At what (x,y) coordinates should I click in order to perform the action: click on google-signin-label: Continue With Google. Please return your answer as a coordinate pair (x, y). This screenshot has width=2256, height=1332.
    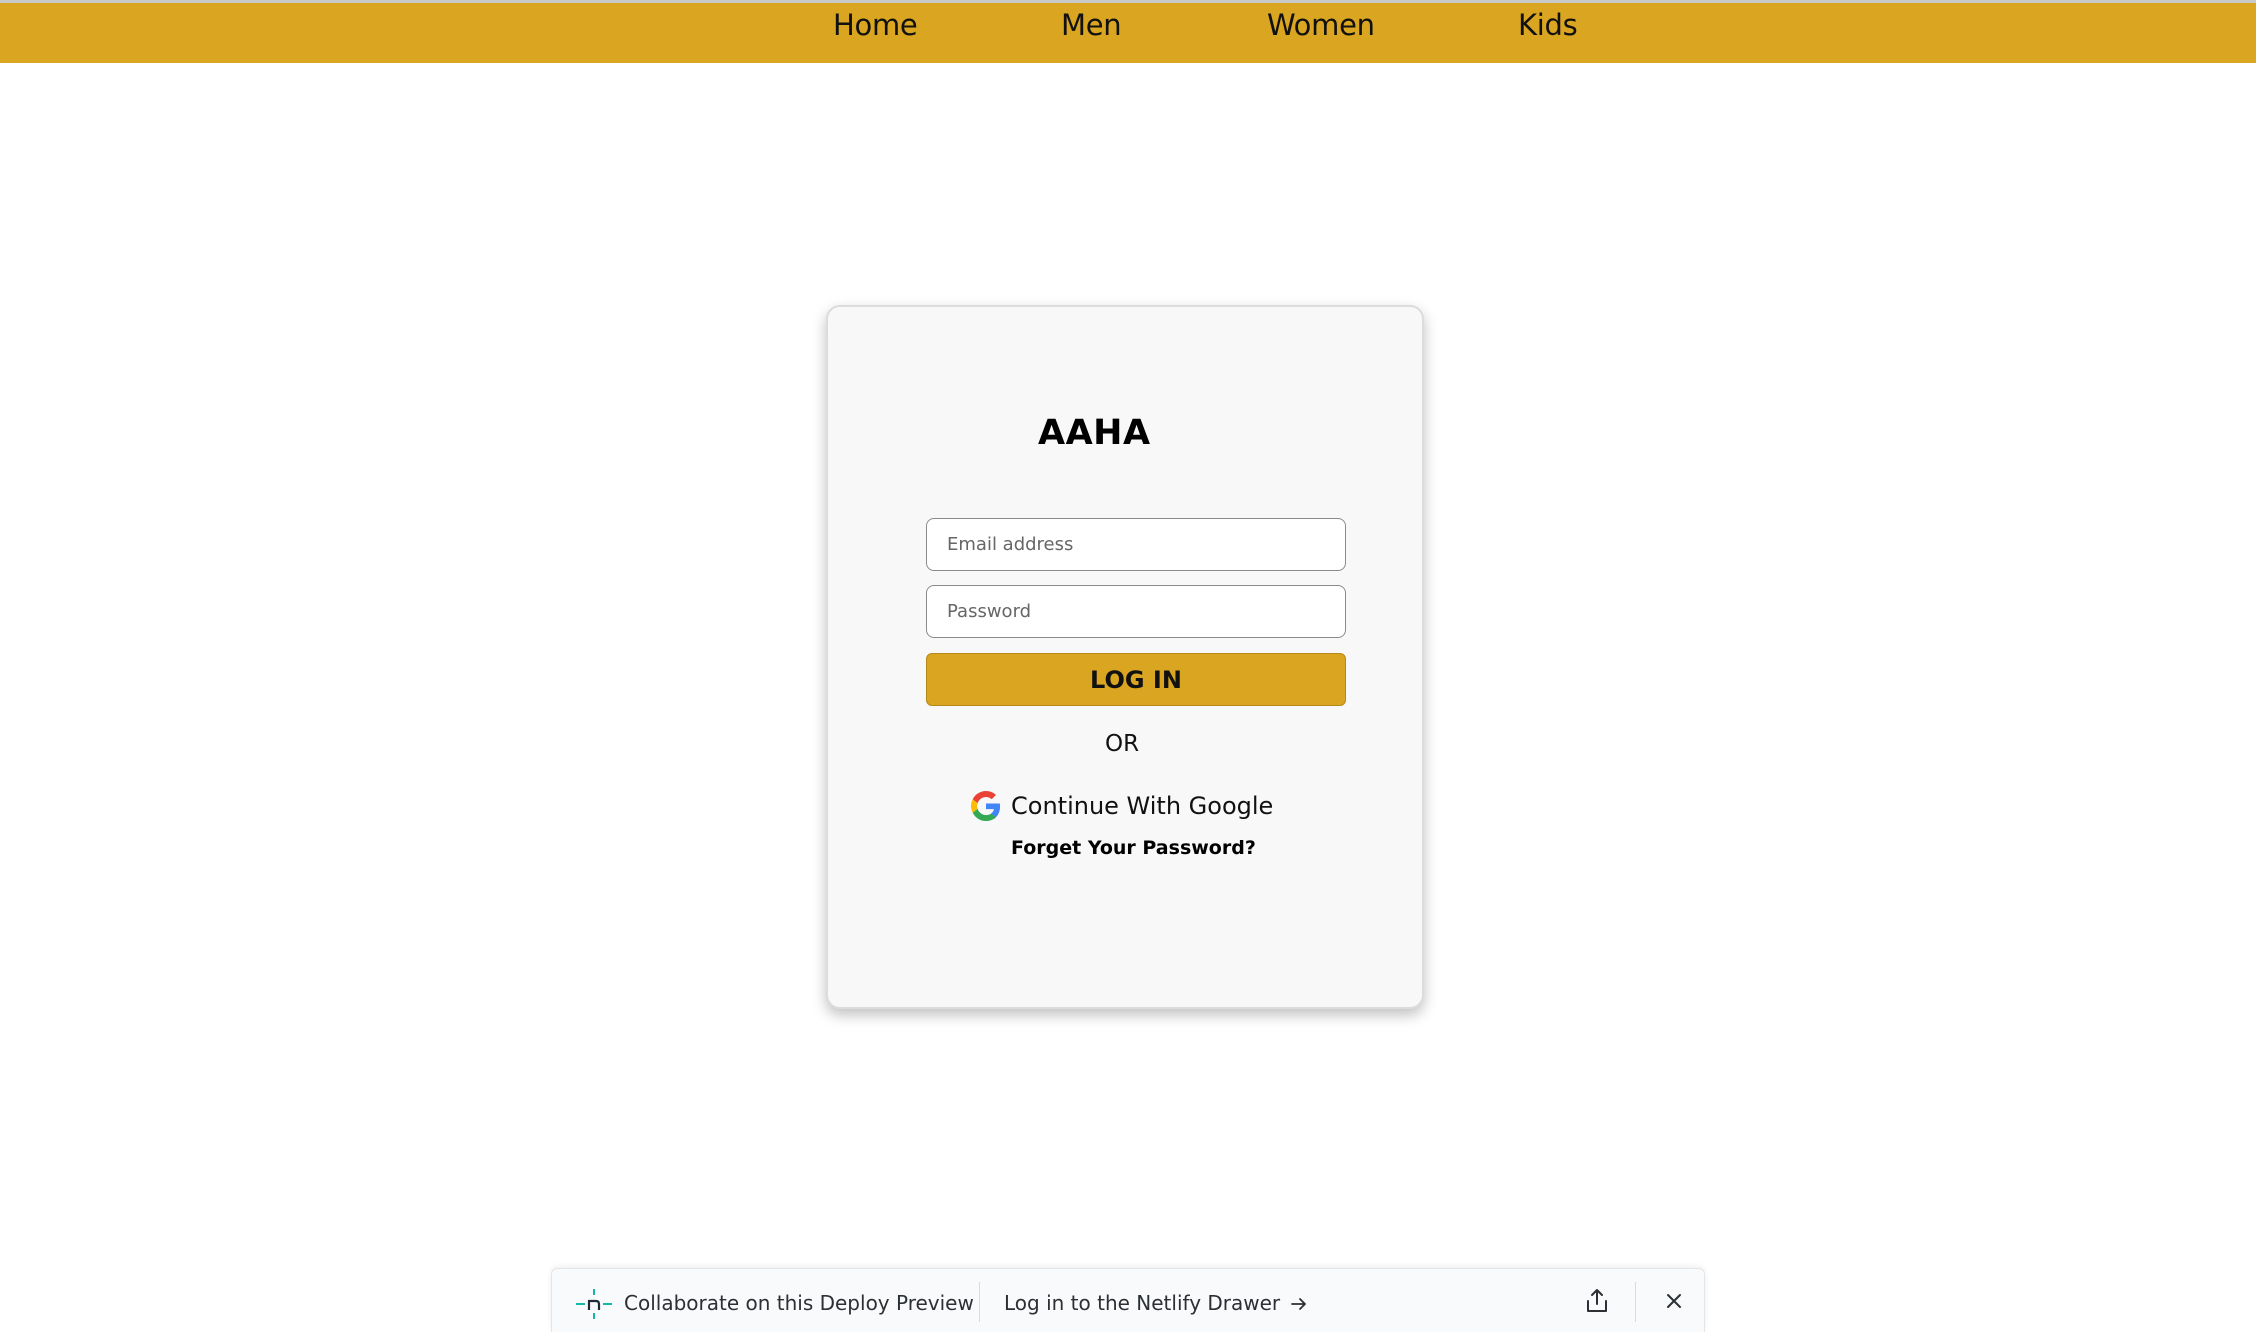
    Looking at the image, I should click on (1142, 806).